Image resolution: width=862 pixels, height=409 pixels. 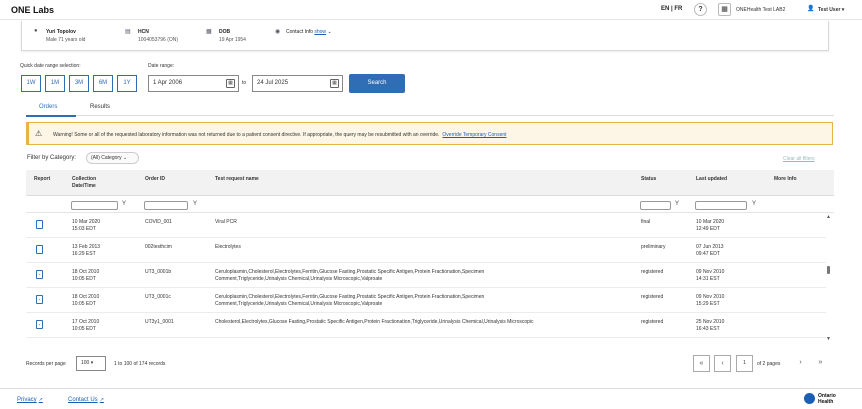 I want to click on records-per-page-select: 100 ▾, so click(x=91, y=363).